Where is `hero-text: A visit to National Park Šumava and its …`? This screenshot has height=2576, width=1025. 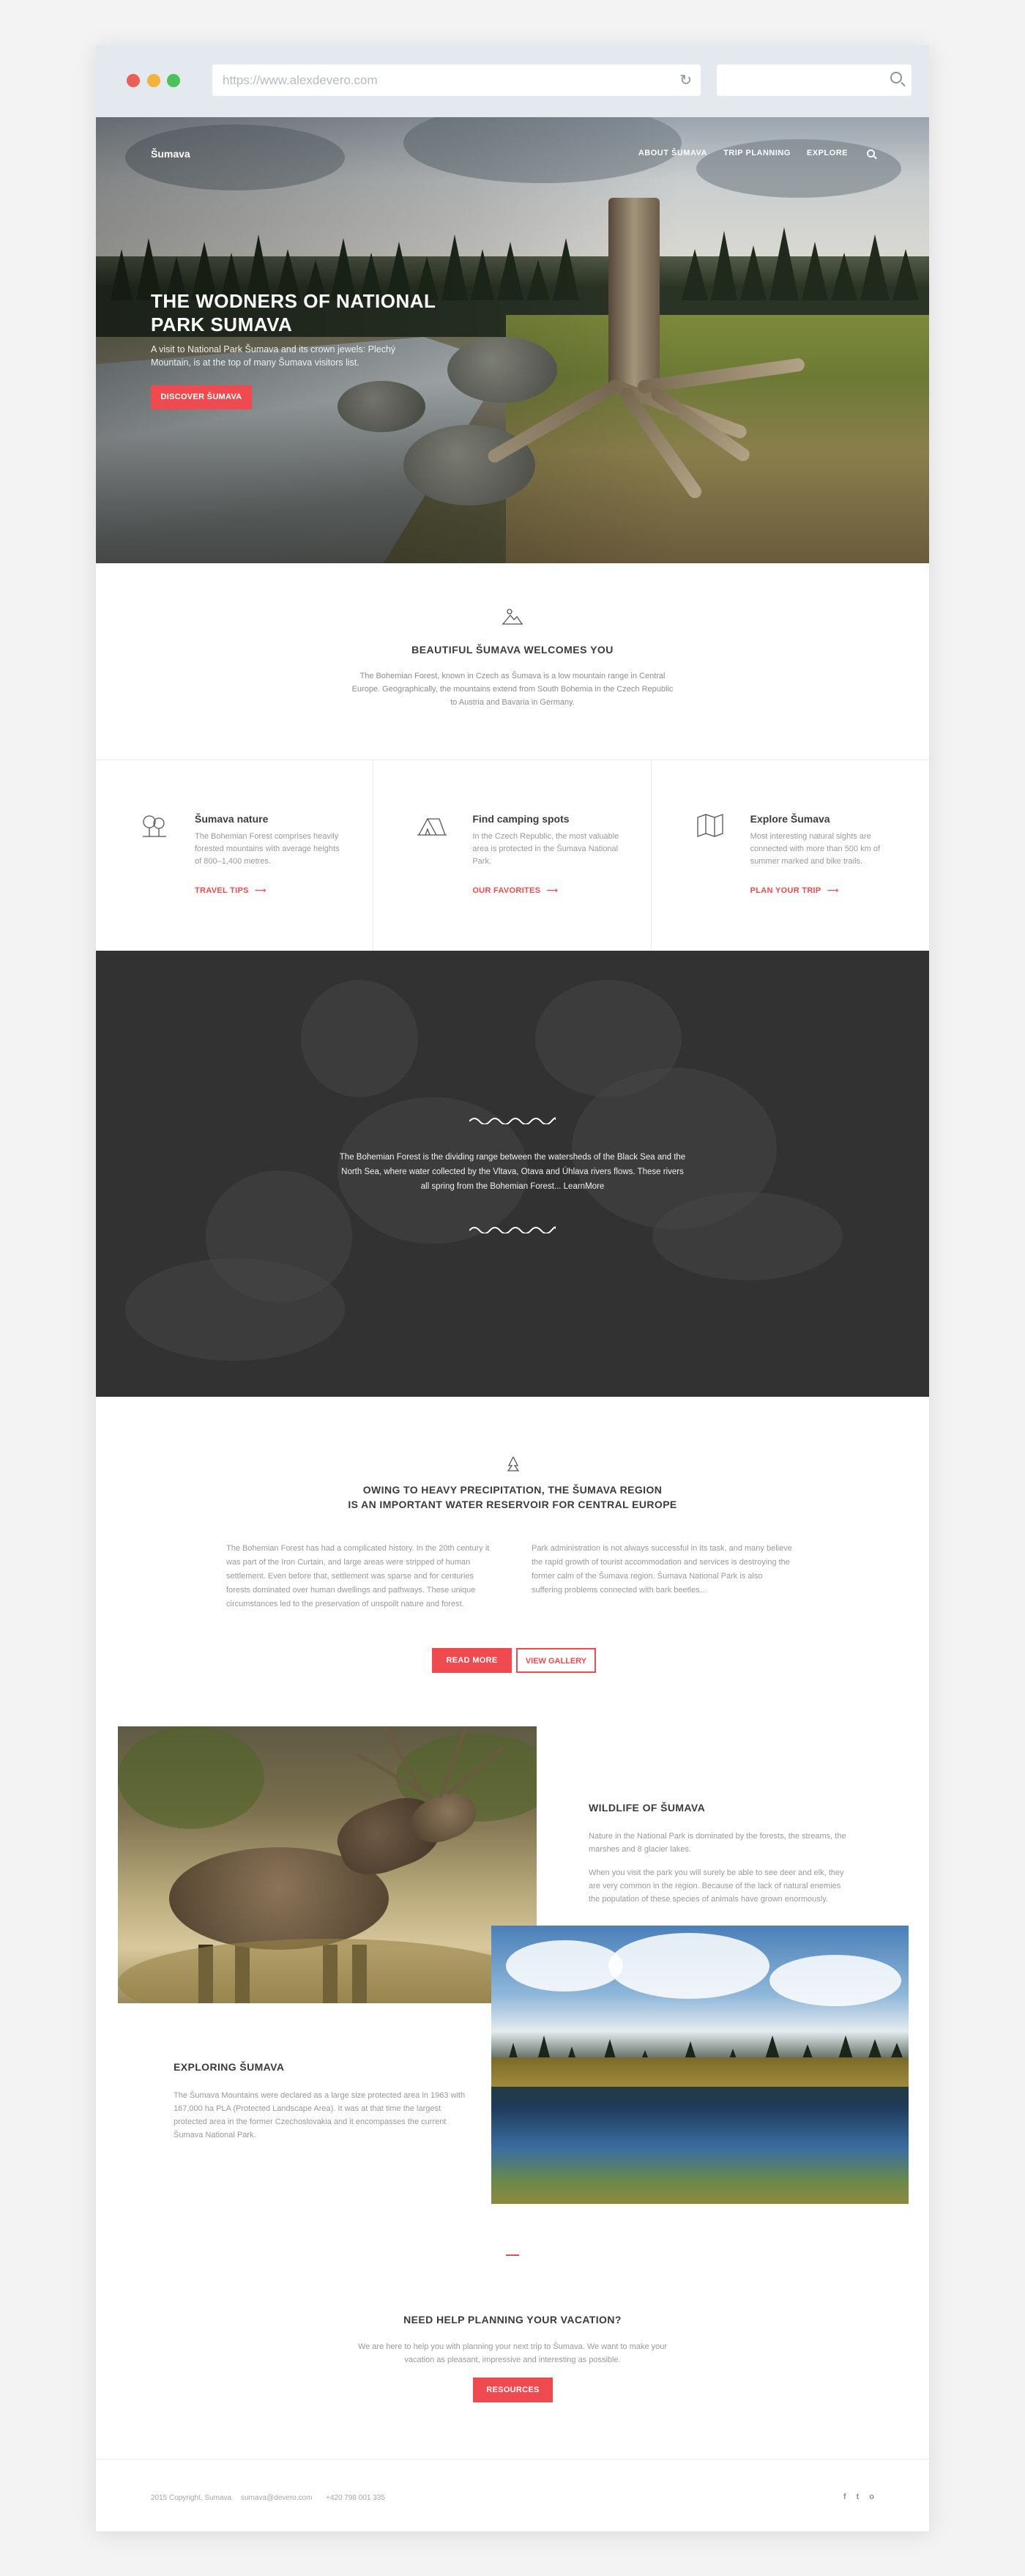
hero-text: A visit to National Park Šumava and its … is located at coordinates (273, 356).